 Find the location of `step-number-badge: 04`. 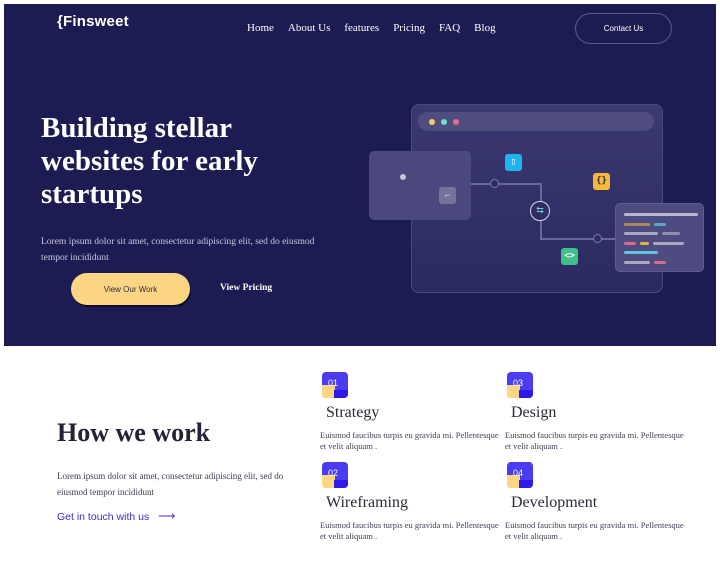

step-number-badge: 04 is located at coordinates (520, 475).